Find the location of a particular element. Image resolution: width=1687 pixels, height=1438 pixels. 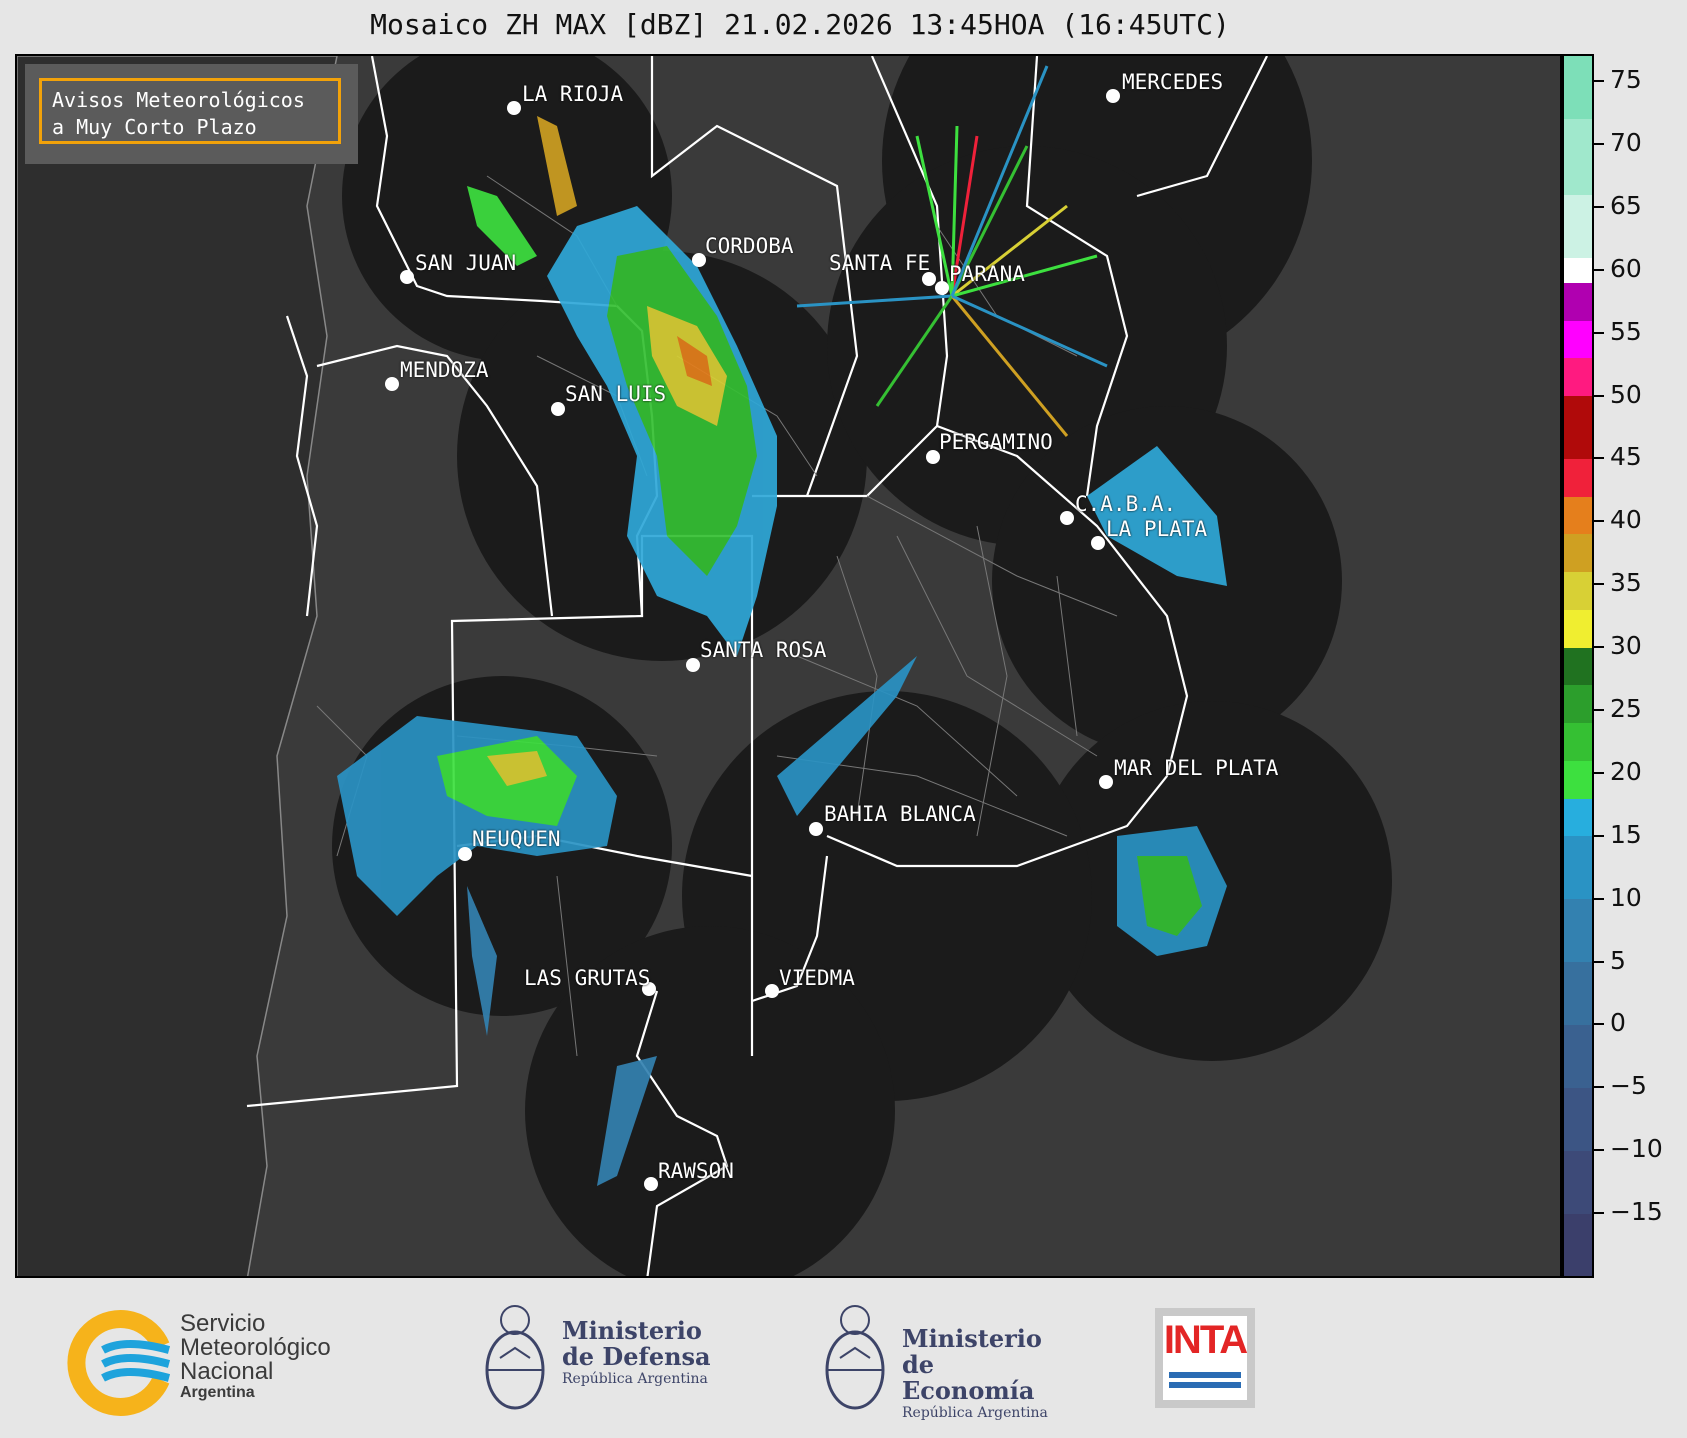

city-label-san-luis: SAN LUIS is located at coordinates (616, 394).